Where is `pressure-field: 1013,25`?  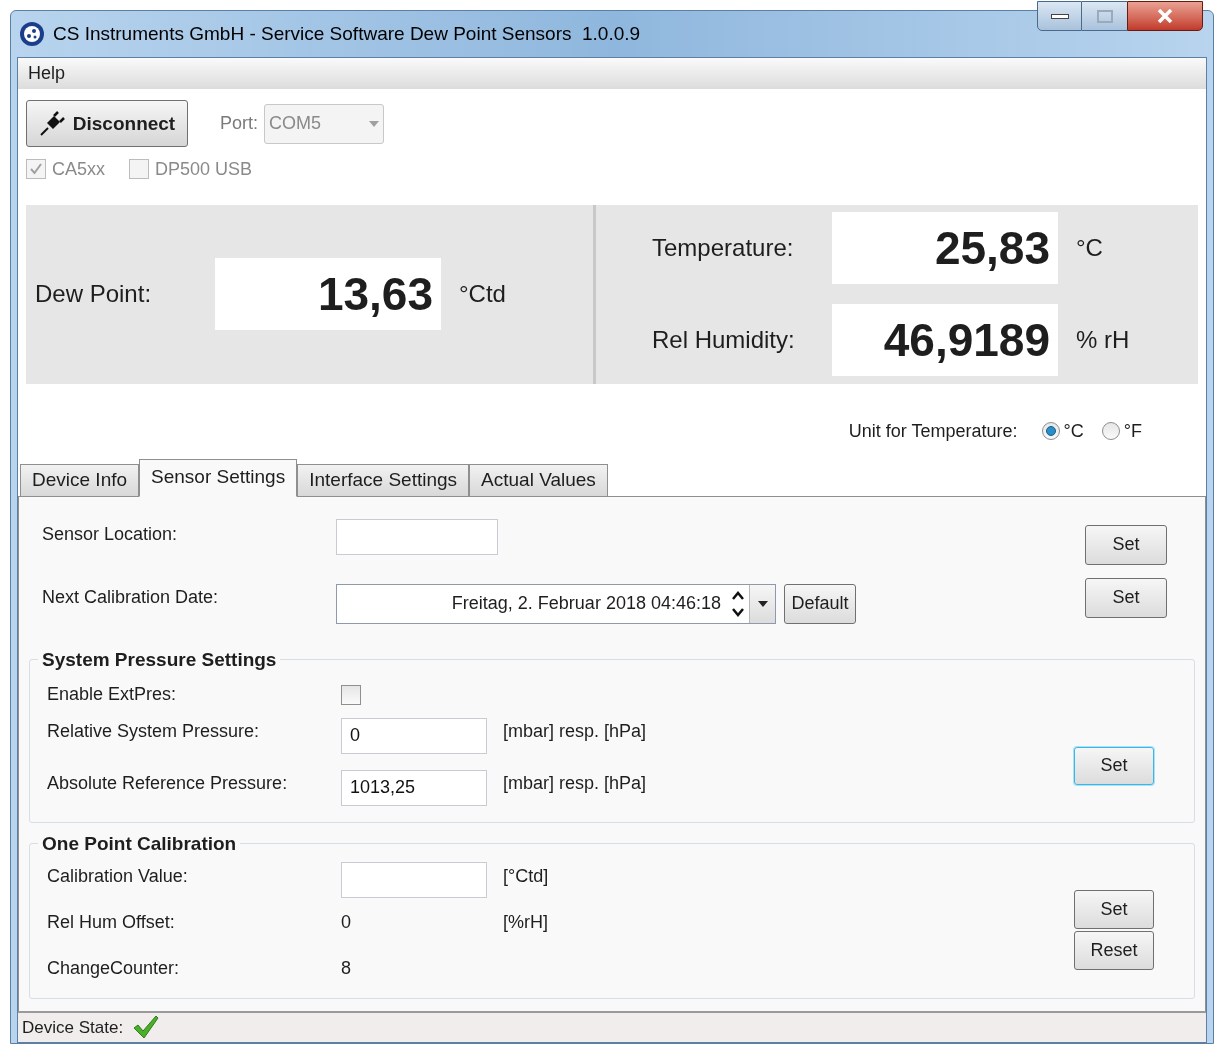
pressure-field: 1013,25 is located at coordinates (414, 787).